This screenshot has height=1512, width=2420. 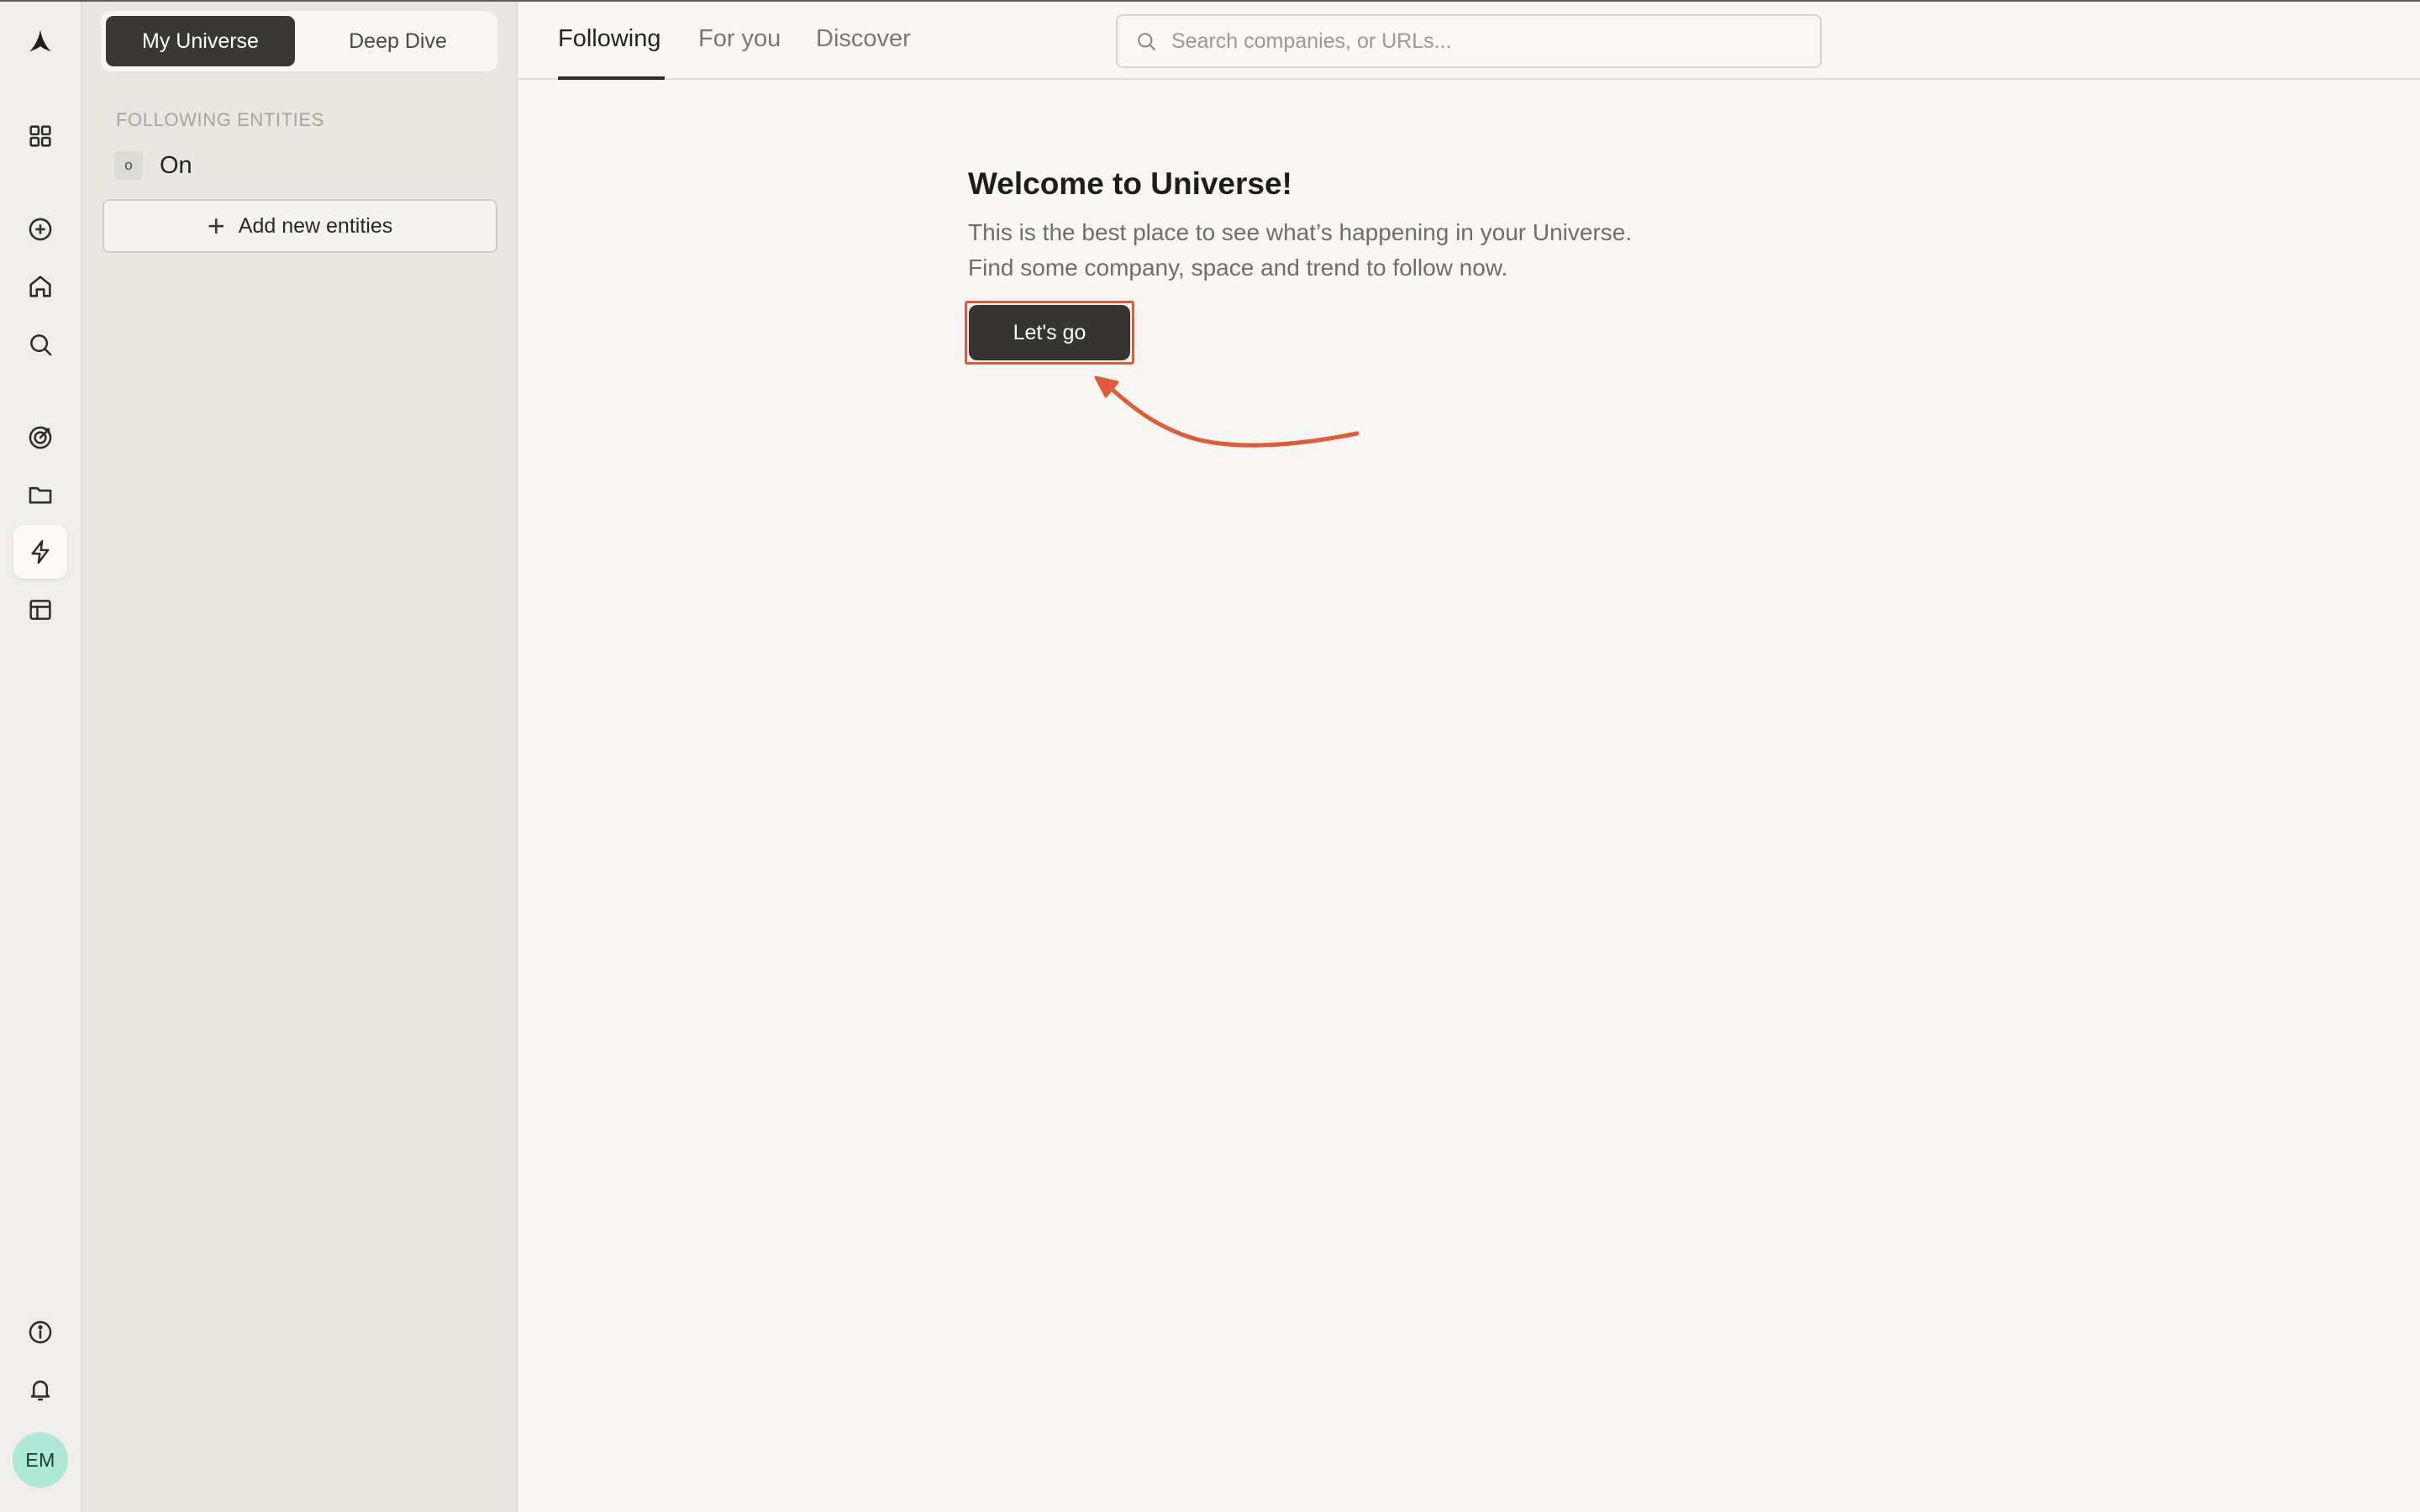 I want to click on grid-icon, so click(x=40, y=136).